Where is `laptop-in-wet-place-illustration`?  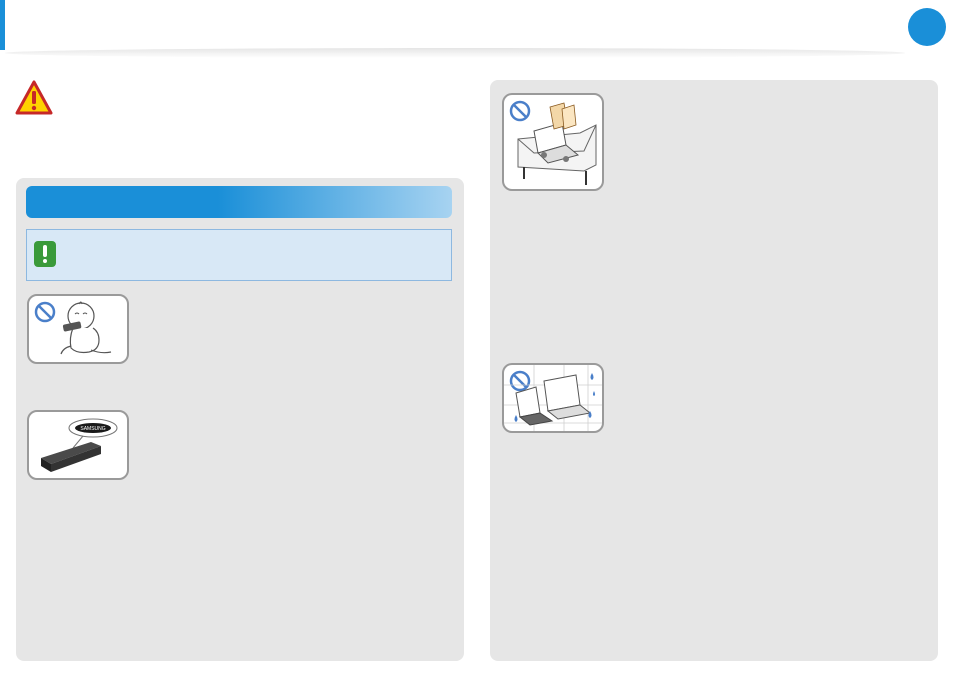 laptop-in-wet-place-illustration is located at coordinates (553, 398).